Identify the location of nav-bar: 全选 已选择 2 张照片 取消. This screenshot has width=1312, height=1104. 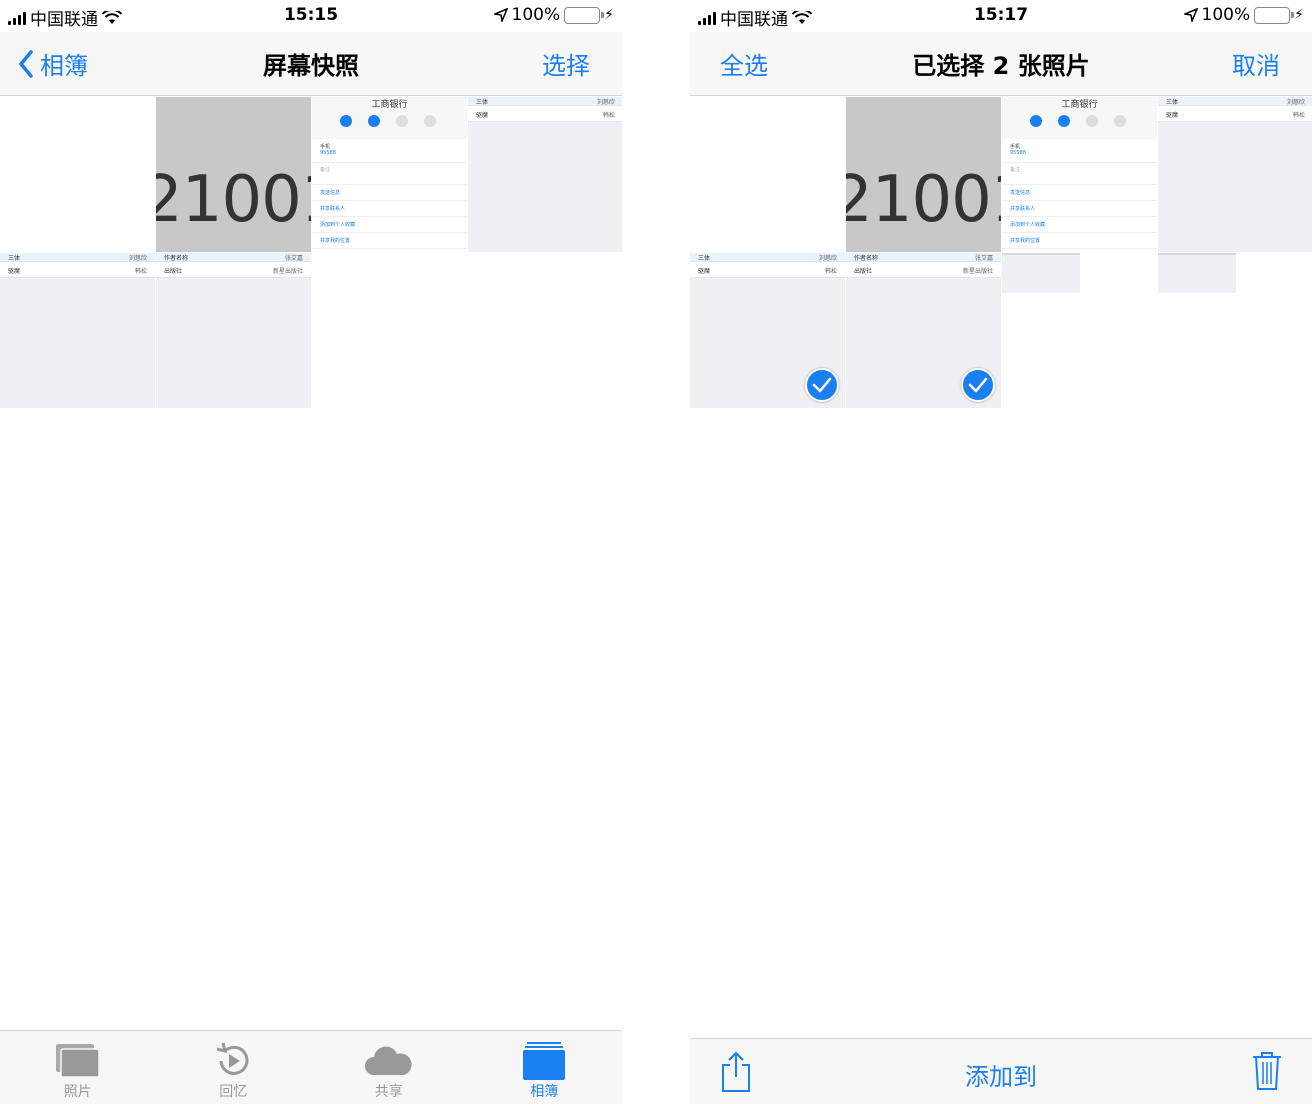
(1001, 64).